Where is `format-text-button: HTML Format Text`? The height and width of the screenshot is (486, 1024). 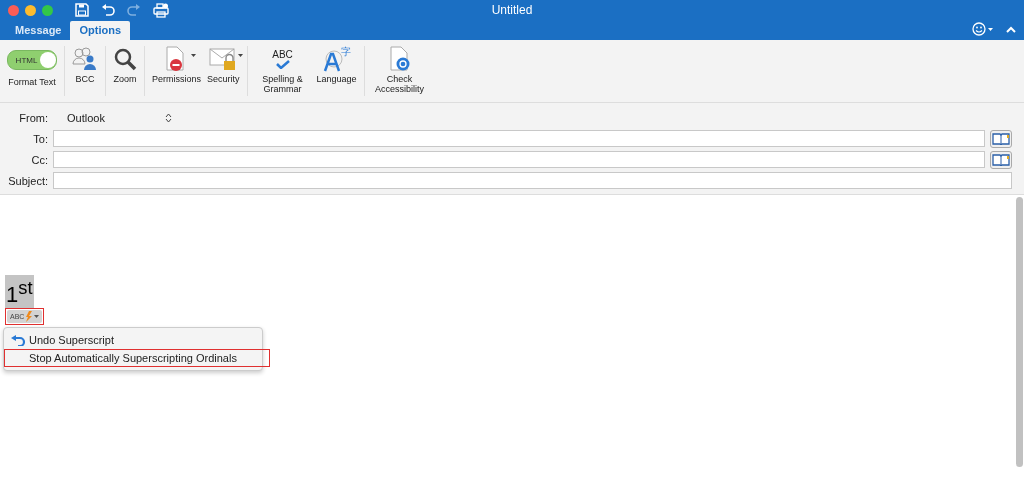
format-text-button: HTML Format Text is located at coordinates (32, 71).